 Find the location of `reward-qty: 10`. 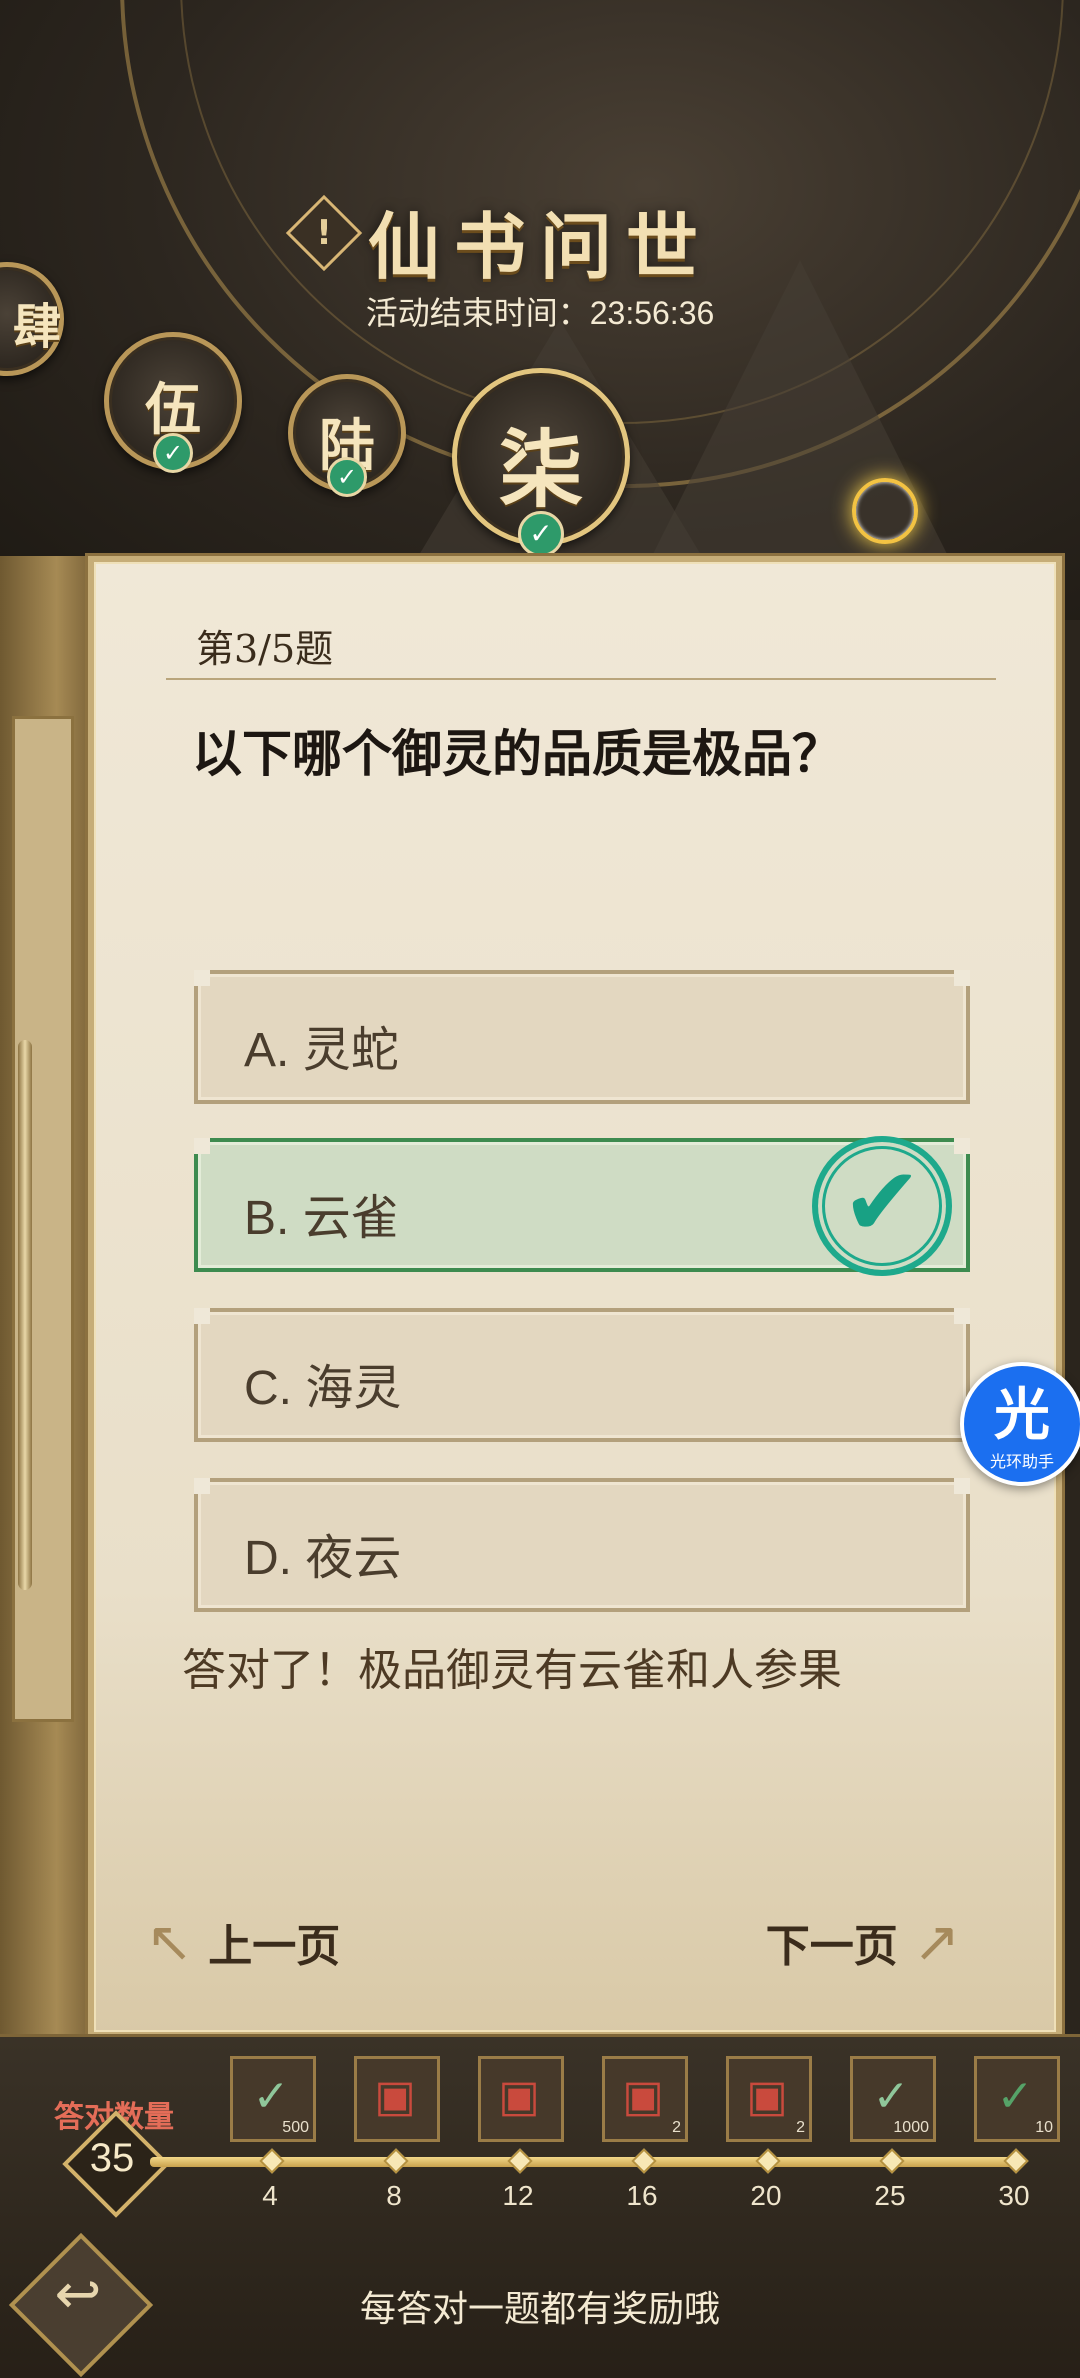

reward-qty: 10 is located at coordinates (1044, 2127).